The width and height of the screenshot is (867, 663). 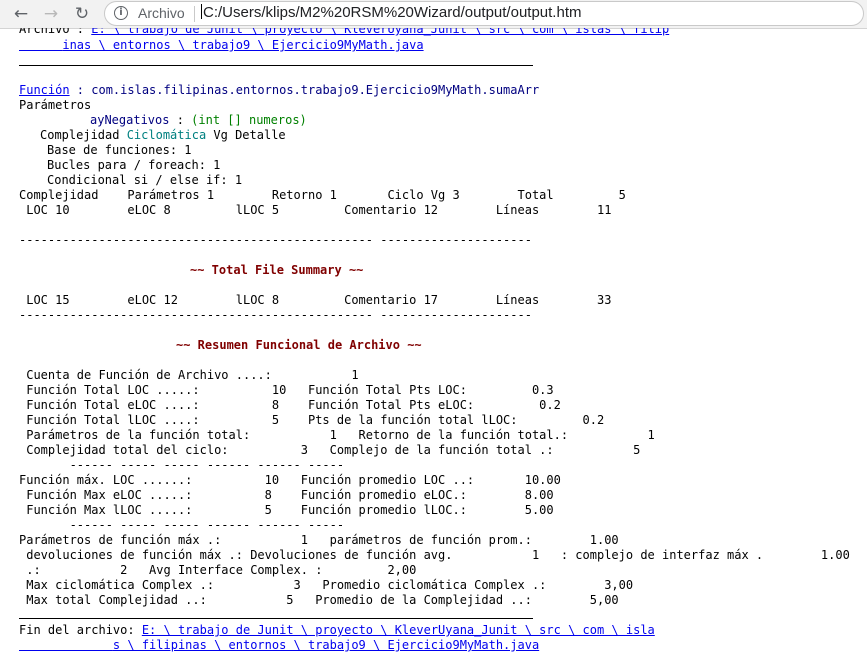 What do you see at coordinates (161, 13) in the screenshot?
I see `protocol-label: Archivo` at bounding box center [161, 13].